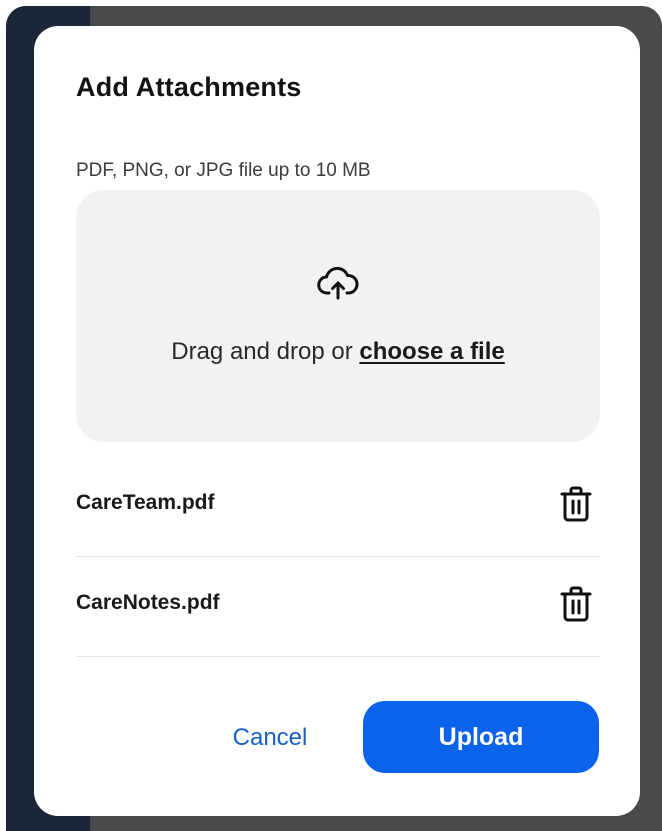 The height and width of the screenshot is (831, 662). Describe the element at coordinates (338, 507) in the screenshot. I see `file-row: CareTeam.pdf` at that location.